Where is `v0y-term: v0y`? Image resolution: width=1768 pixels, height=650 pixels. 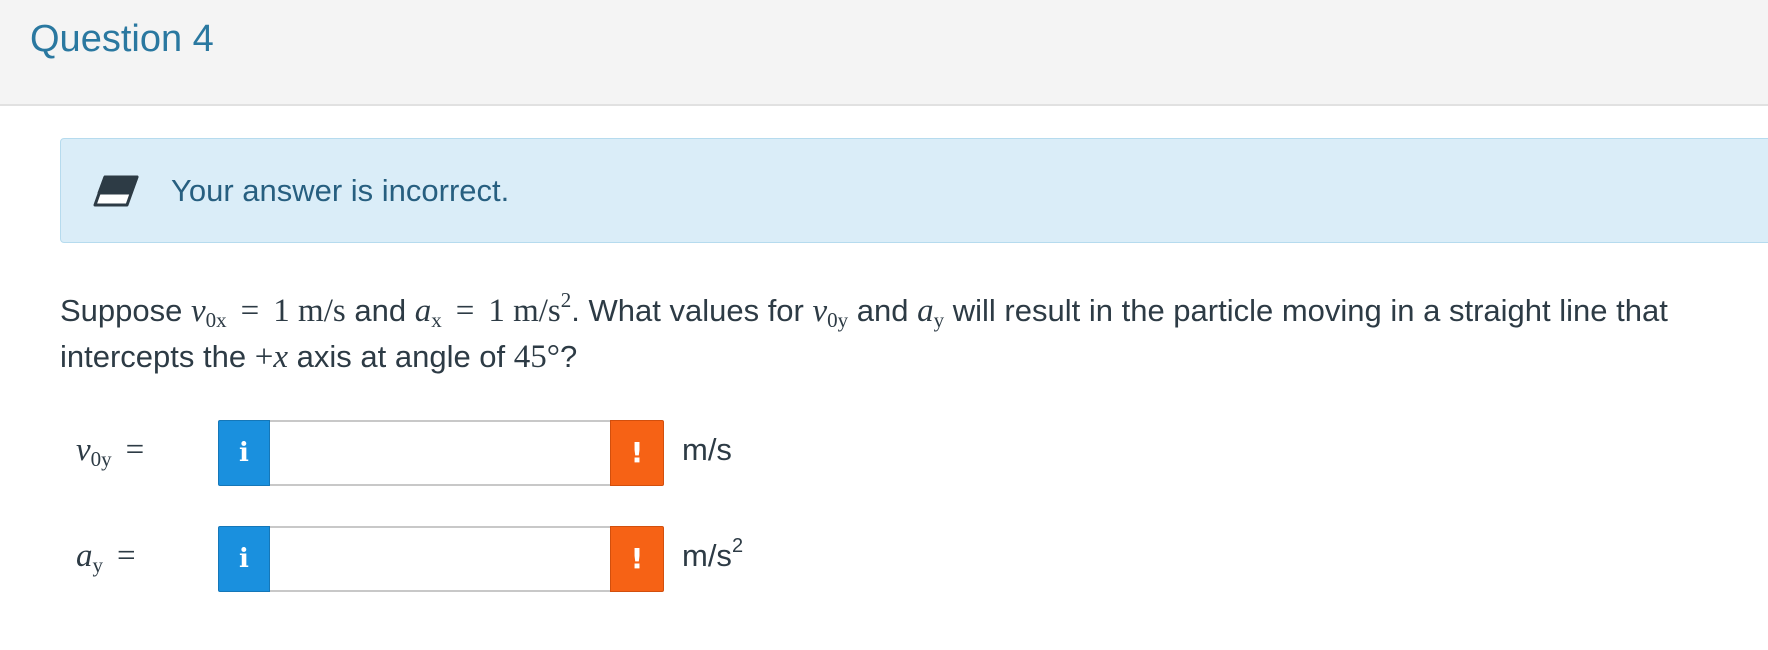
v0y-term: v0y is located at coordinates (830, 312).